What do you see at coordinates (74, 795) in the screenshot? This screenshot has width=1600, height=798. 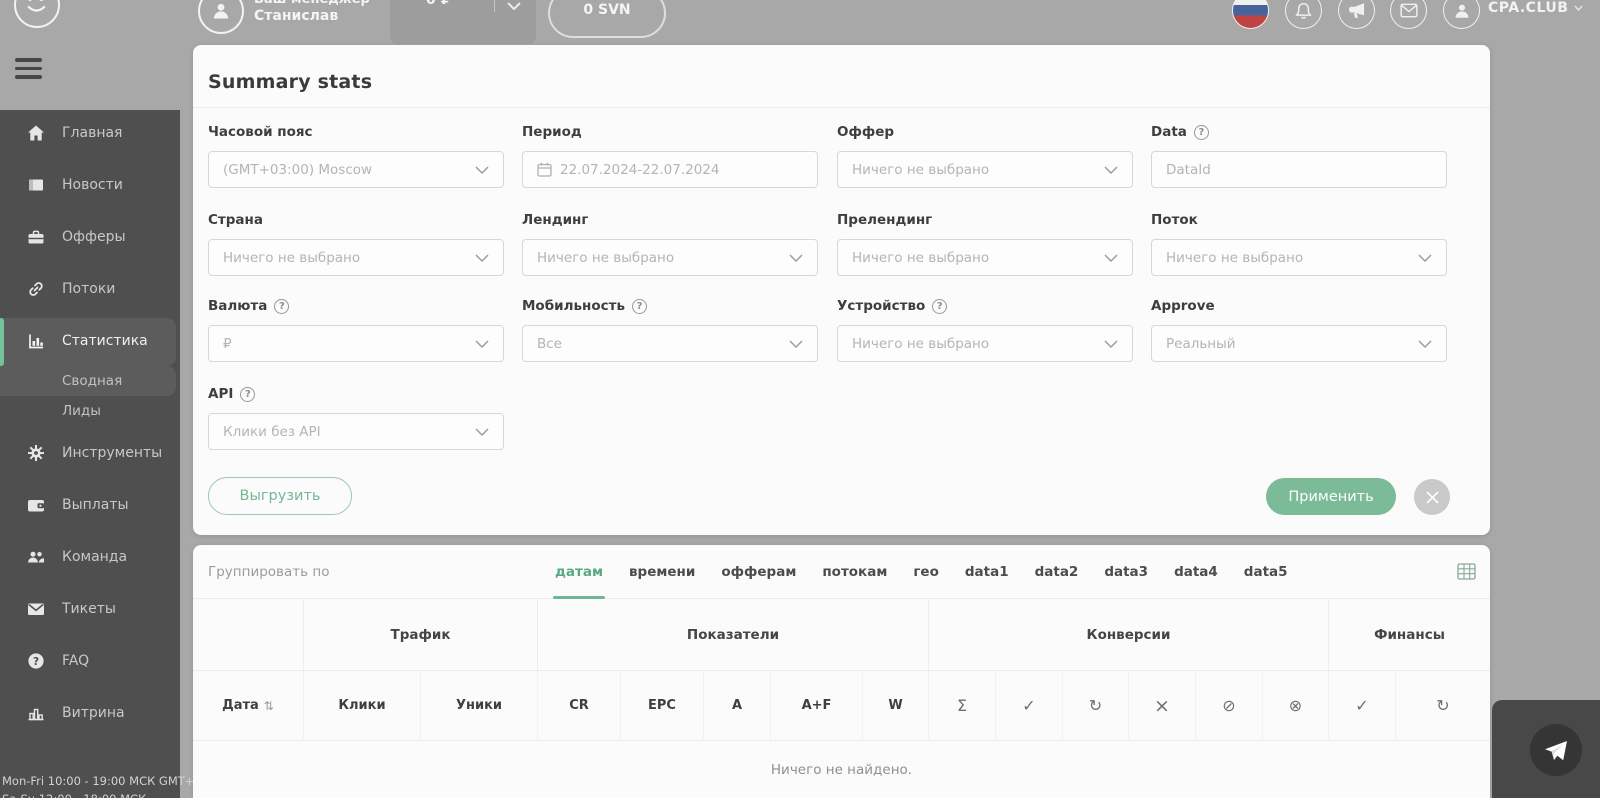 I see `support-schedule-line2: Sa-Su 12:00 - 18:00 МСК` at bounding box center [74, 795].